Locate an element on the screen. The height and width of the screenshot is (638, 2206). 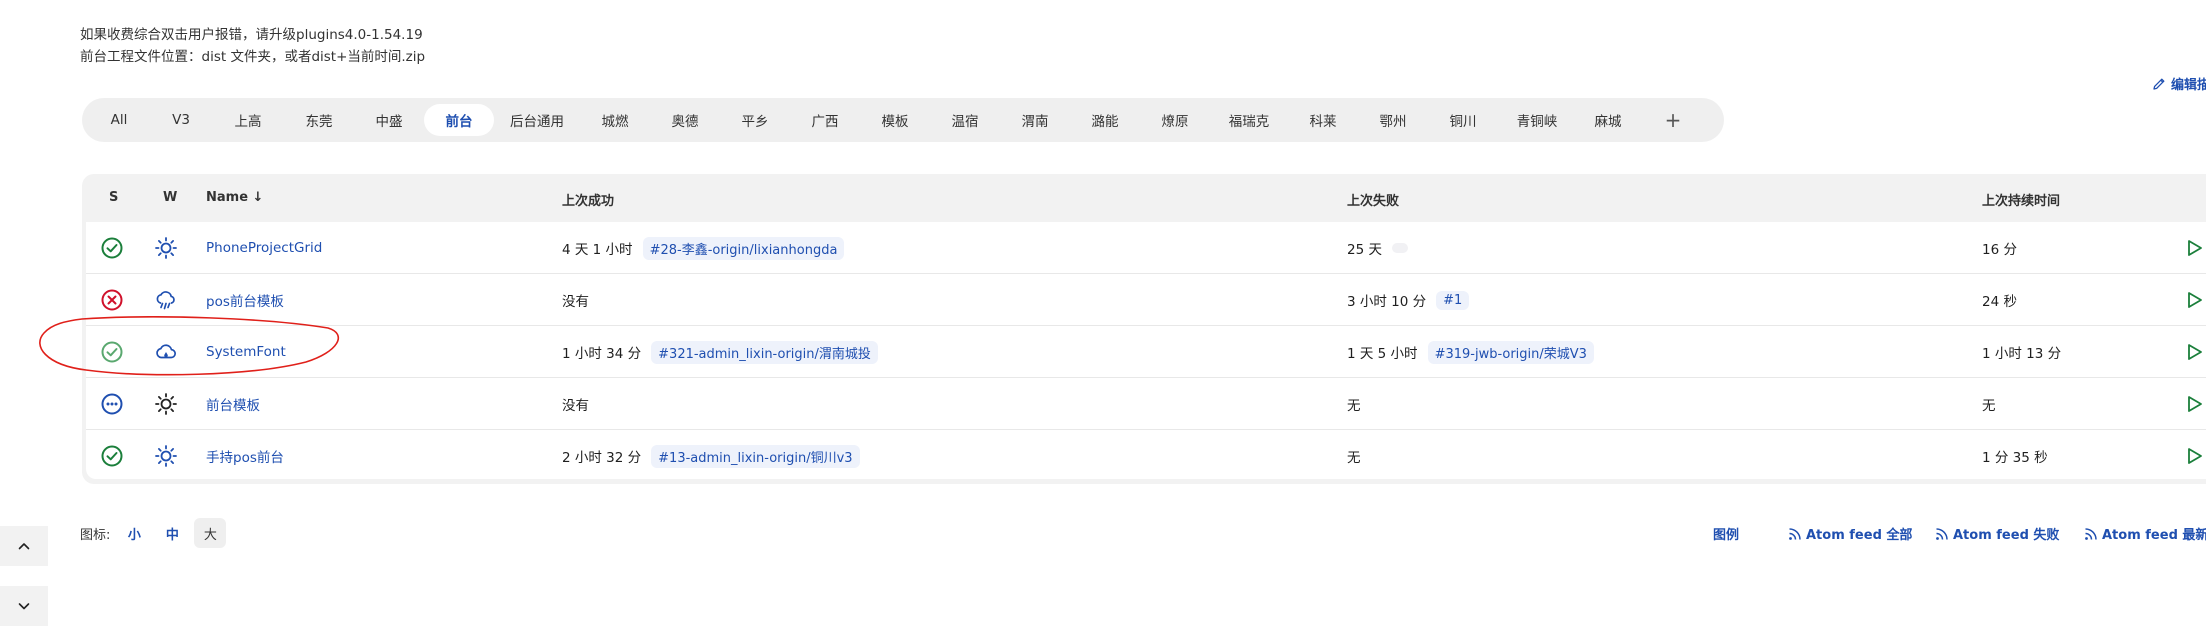
atom-feed-latest-link: Atom feed 最新的构 is located at coordinates (2145, 533).